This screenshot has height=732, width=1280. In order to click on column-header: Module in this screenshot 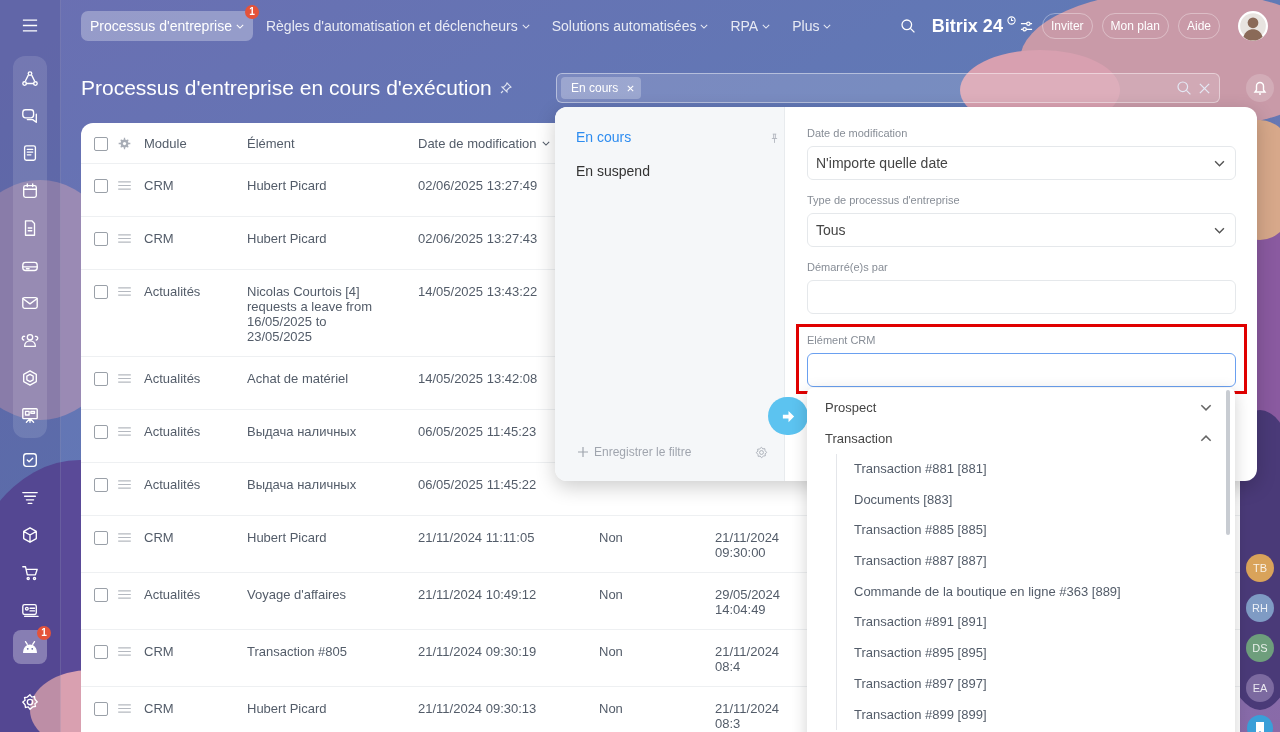, I will do `click(195, 143)`.